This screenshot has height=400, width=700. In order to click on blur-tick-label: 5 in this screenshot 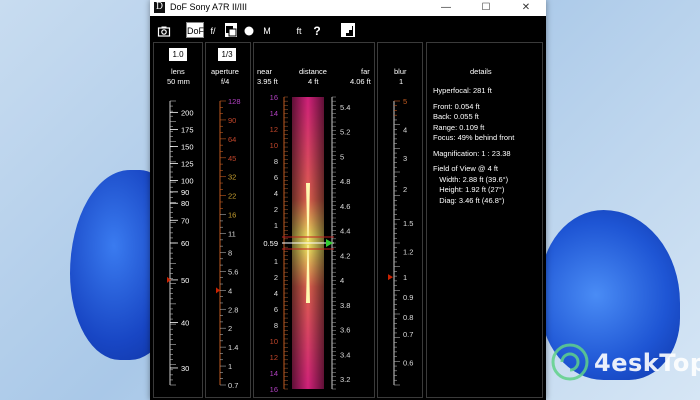, I will do `click(405, 101)`.